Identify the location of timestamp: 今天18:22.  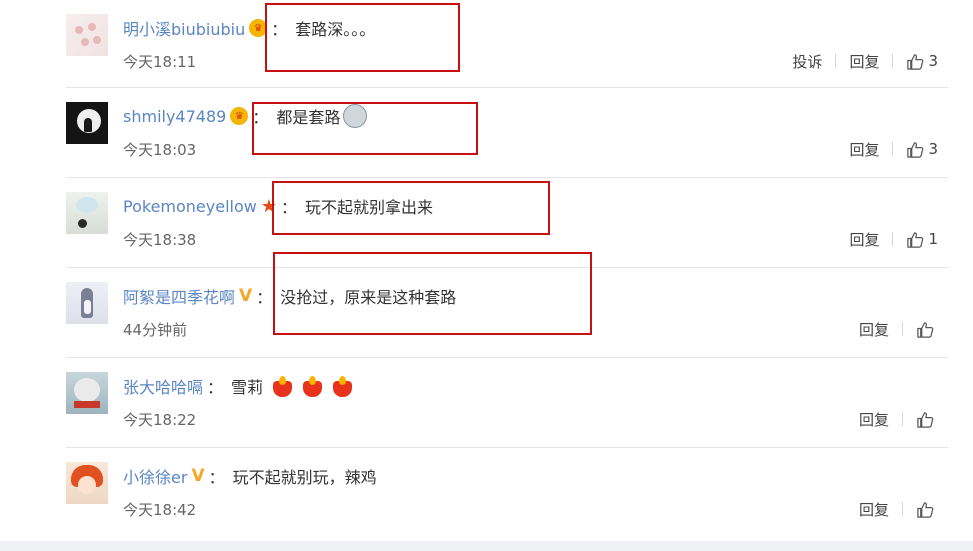
(160, 420).